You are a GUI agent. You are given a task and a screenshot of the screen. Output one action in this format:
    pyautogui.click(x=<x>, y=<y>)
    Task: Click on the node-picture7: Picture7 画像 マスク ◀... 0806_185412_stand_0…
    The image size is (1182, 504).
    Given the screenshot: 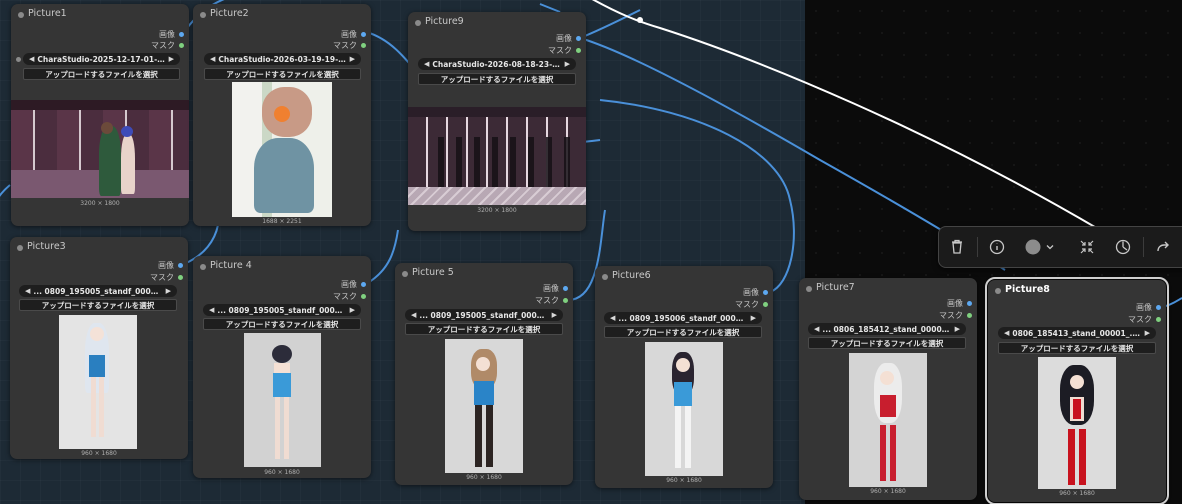 What is the action you would take?
    pyautogui.click(x=888, y=389)
    